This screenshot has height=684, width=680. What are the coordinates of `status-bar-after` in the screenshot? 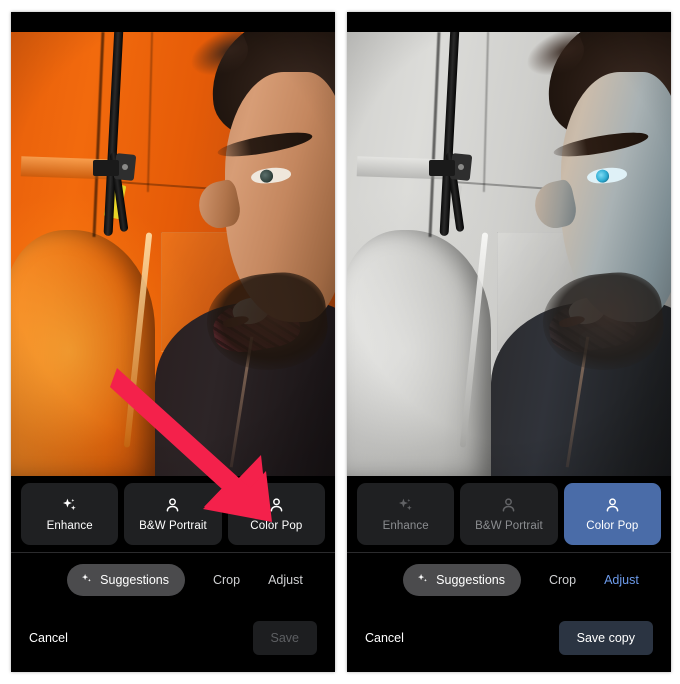 It's located at (509, 22).